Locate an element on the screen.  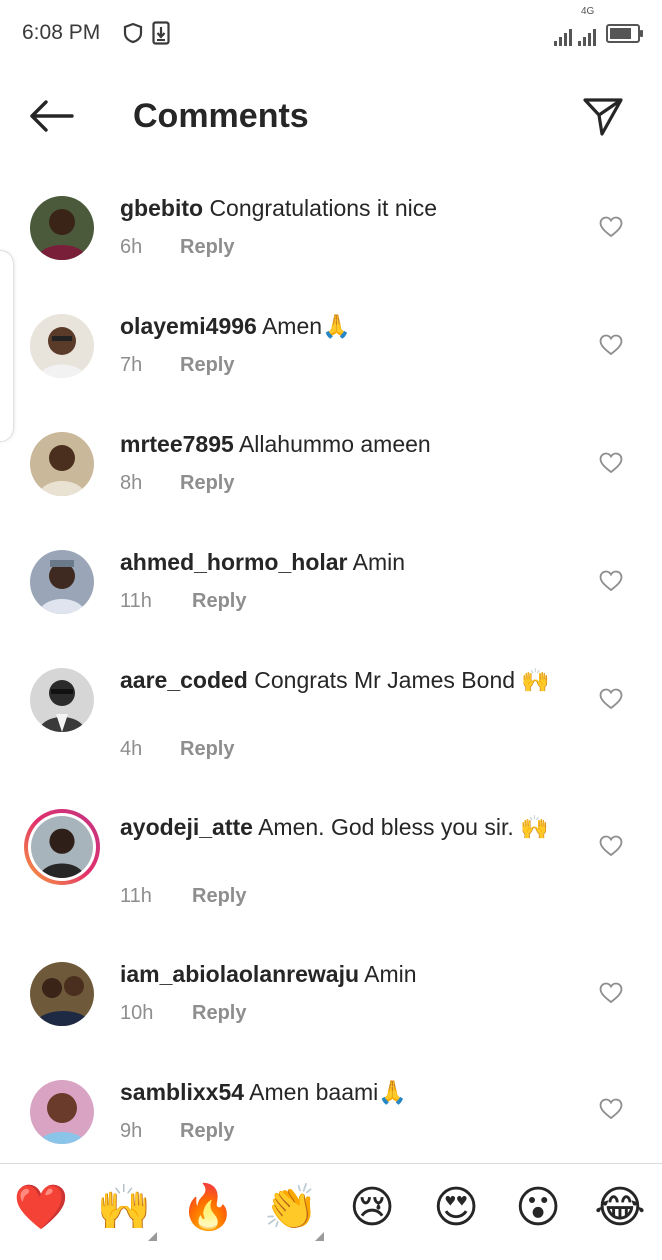
emoji-clapping-hands: 👏 is located at coordinates (291, 1208).